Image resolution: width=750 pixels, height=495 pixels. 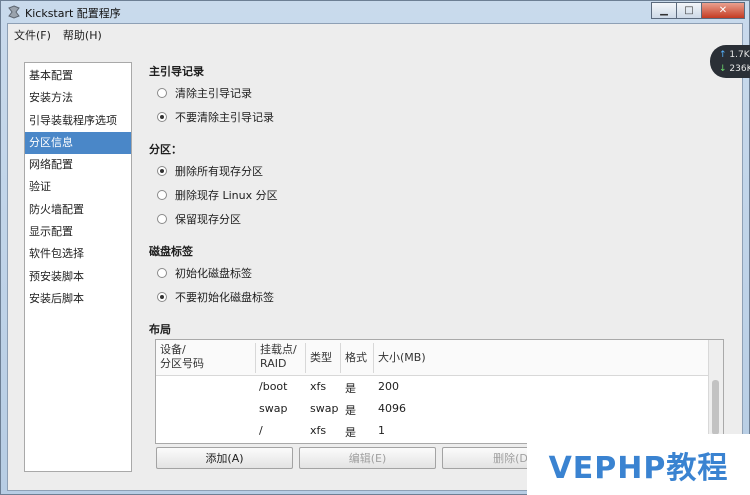 I want to click on sidebar-item-bootloader: 引导装载程序选项, so click(x=78, y=121).